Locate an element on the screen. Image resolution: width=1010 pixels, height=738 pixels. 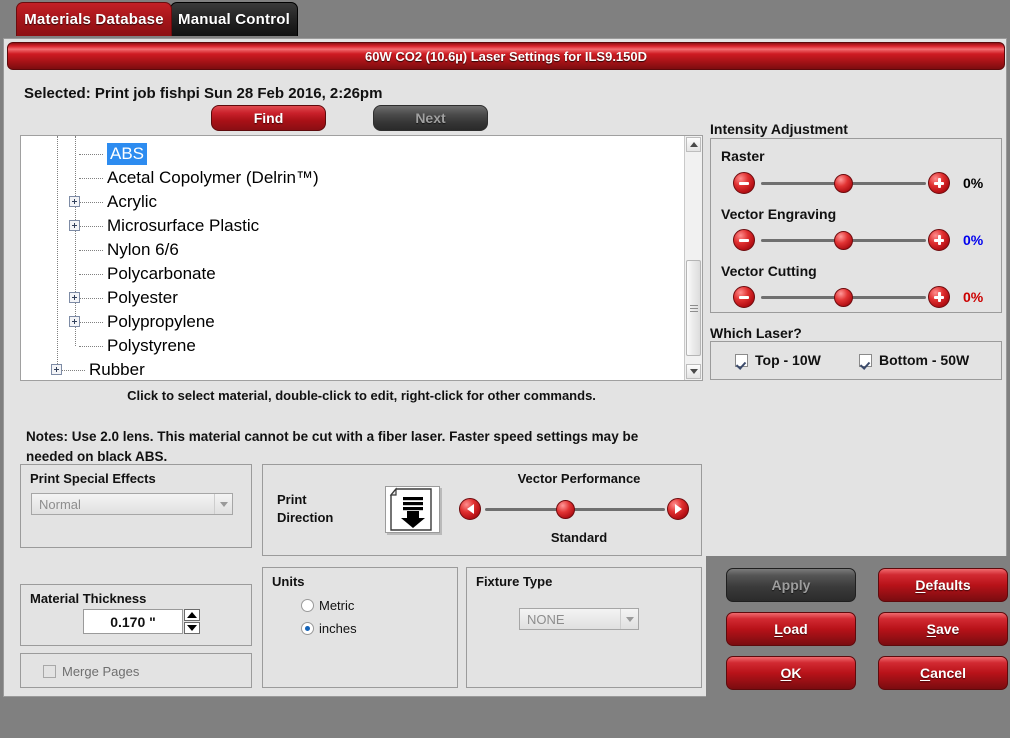
page-down-arrow-glyph is located at coordinates (410, 509).